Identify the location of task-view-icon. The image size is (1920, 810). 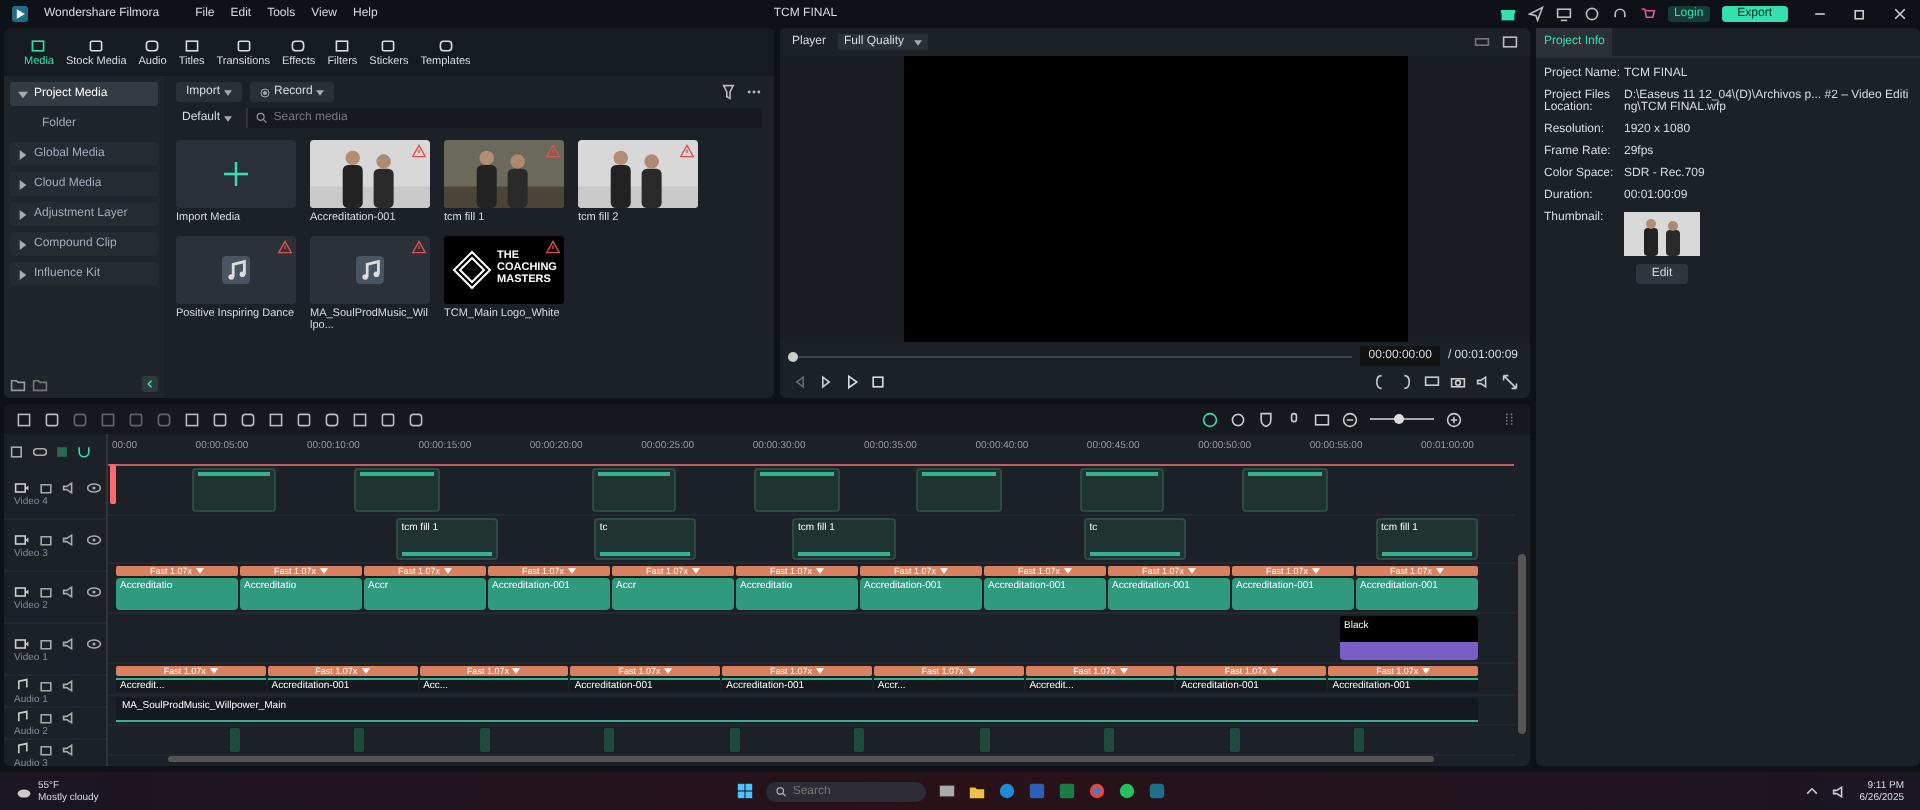
(947, 791).